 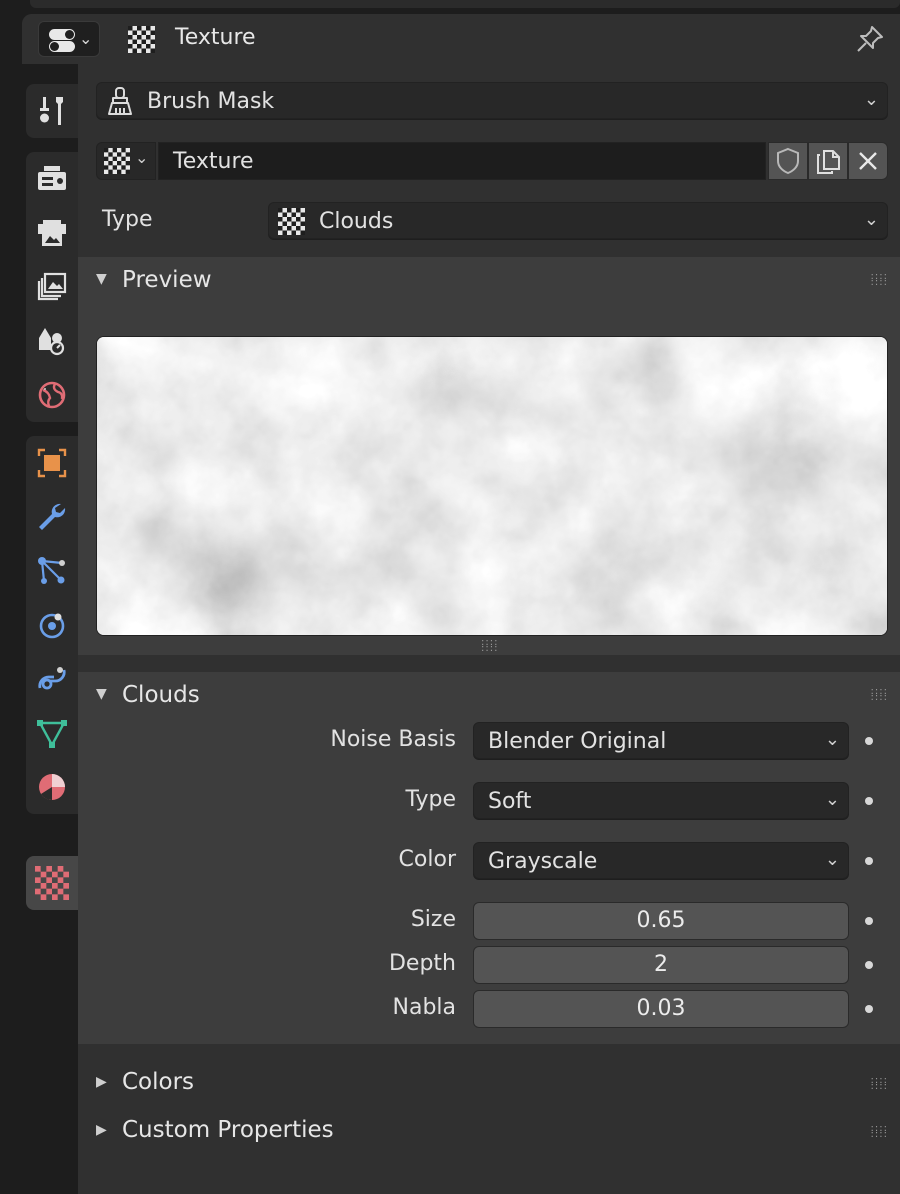 I want to click on noise-basis-label: Noise Basis, so click(x=393, y=739).